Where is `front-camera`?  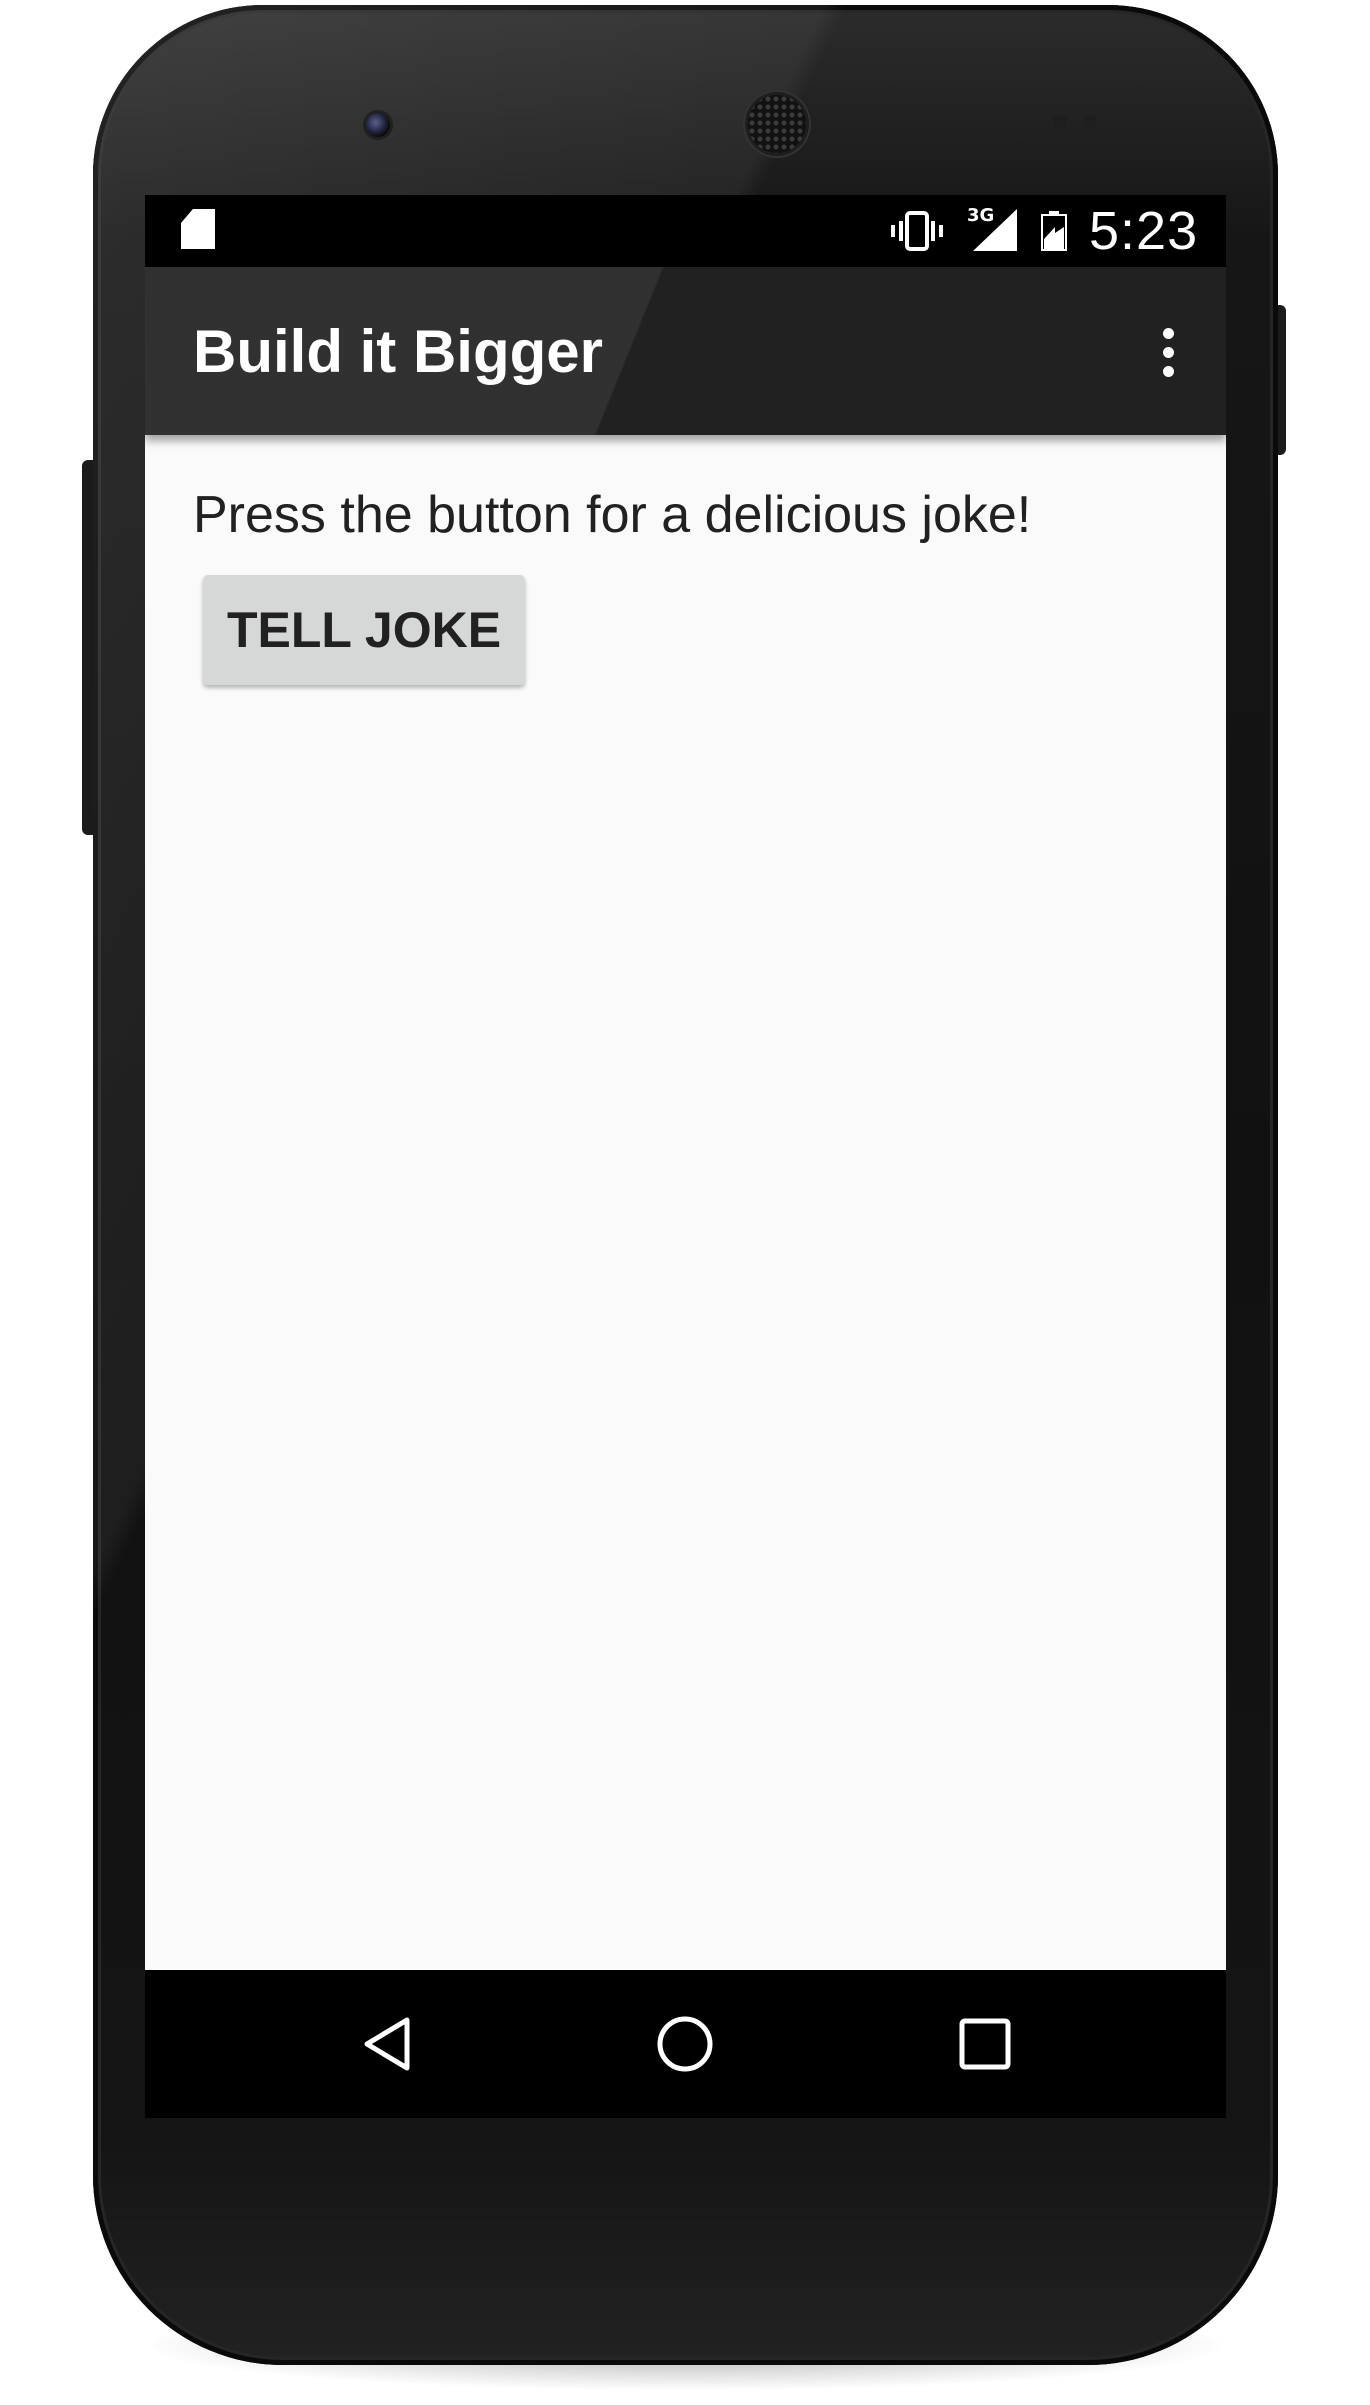
front-camera is located at coordinates (378, 125).